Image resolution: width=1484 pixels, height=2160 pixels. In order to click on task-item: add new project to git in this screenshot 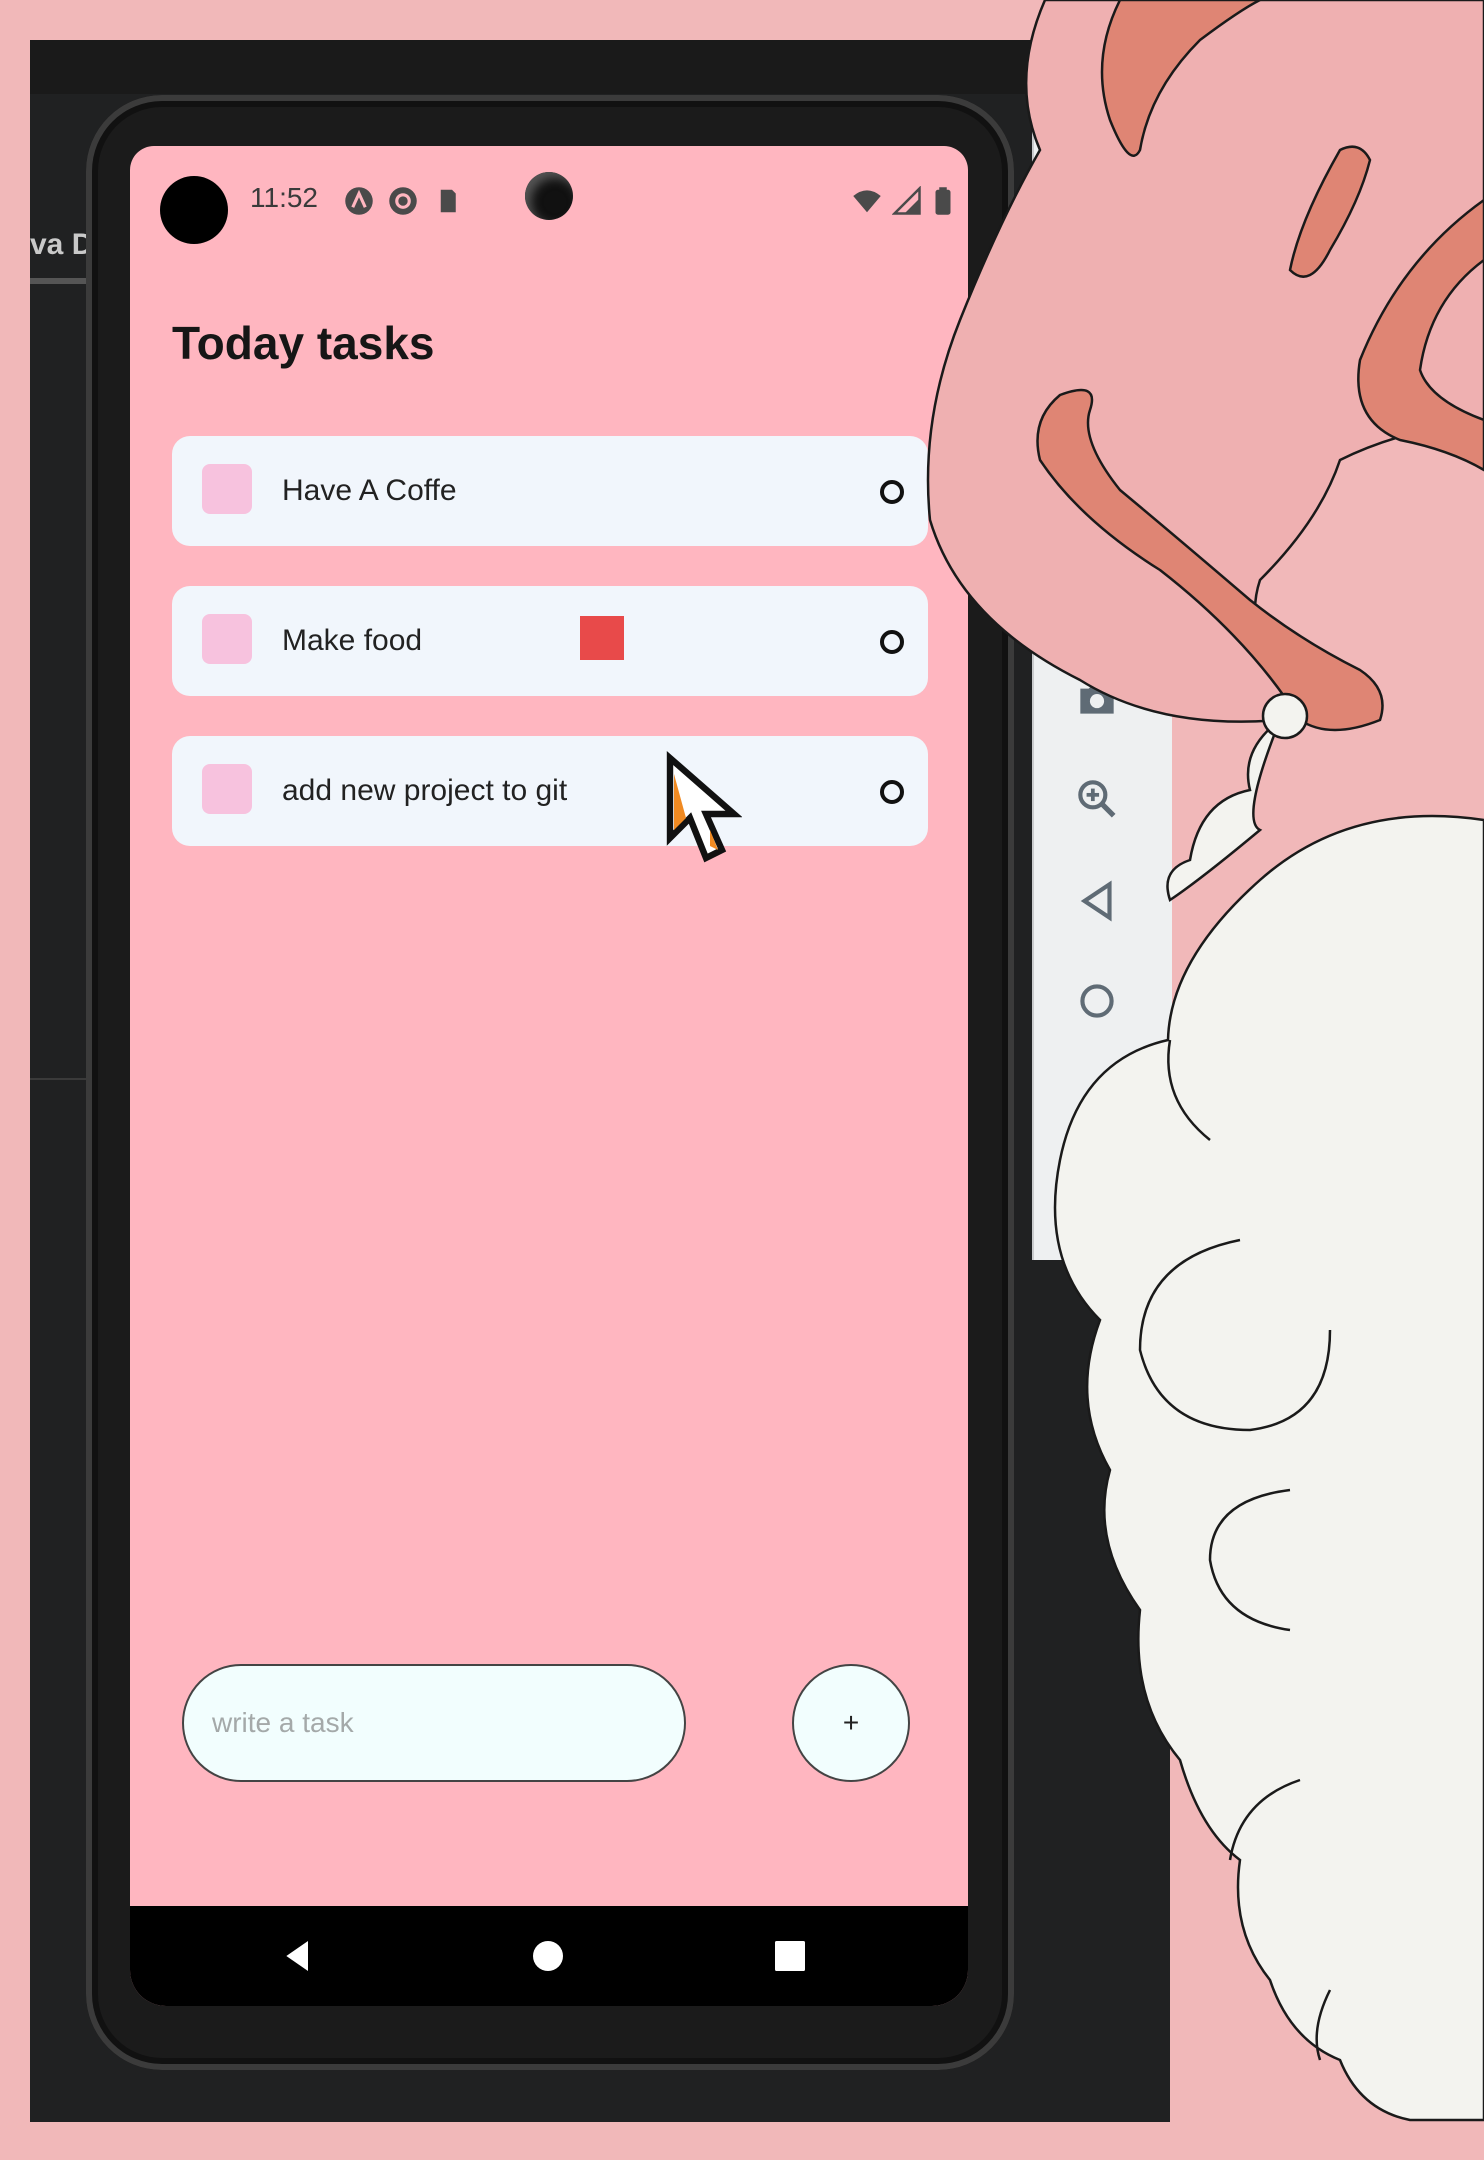, I will do `click(550, 791)`.